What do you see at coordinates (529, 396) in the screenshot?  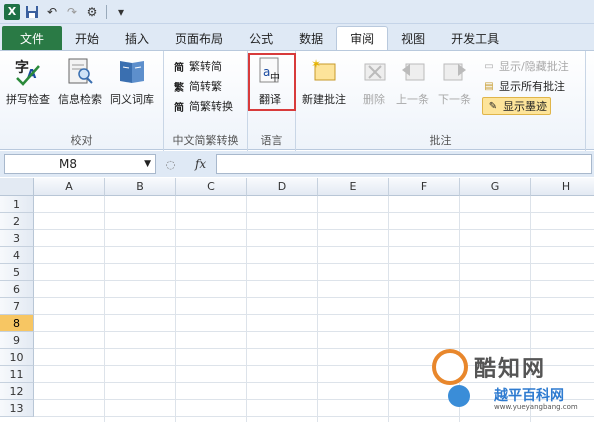 I see `watermark-subtitle: 越平百科网` at bounding box center [529, 396].